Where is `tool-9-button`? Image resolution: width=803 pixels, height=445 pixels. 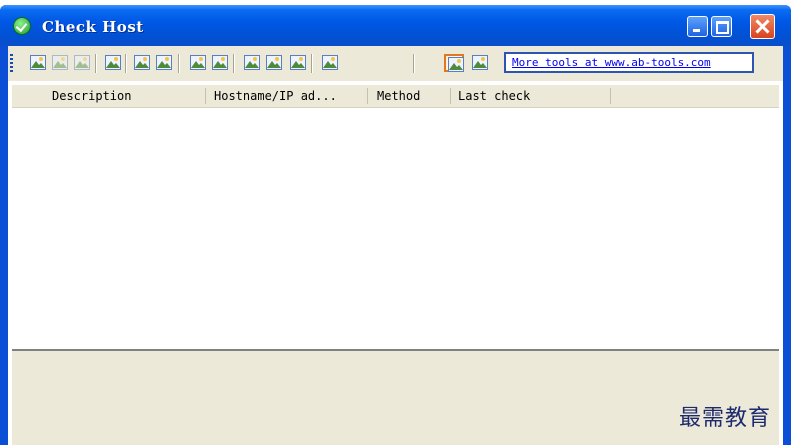
tool-9-button is located at coordinates (252, 63).